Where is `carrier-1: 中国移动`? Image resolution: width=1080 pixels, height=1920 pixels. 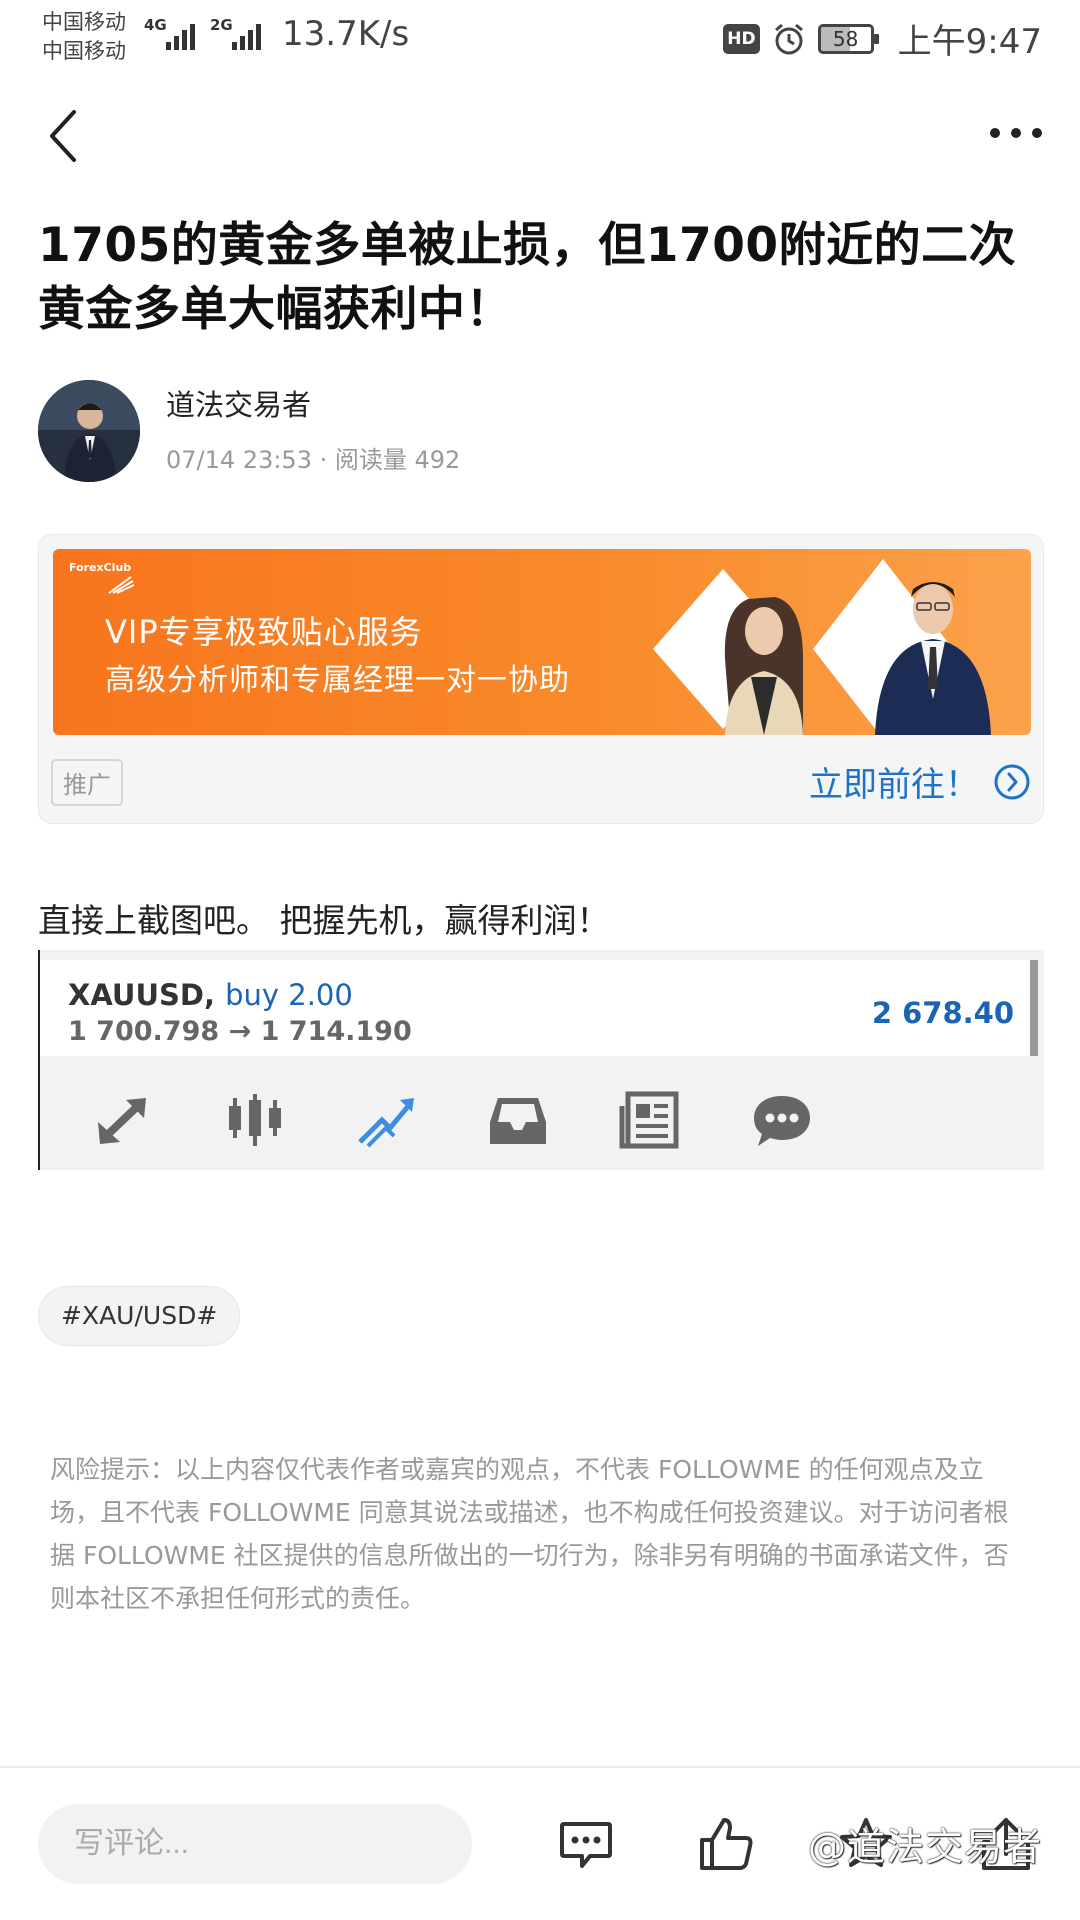
carrier-1: 中国移动 is located at coordinates (84, 22).